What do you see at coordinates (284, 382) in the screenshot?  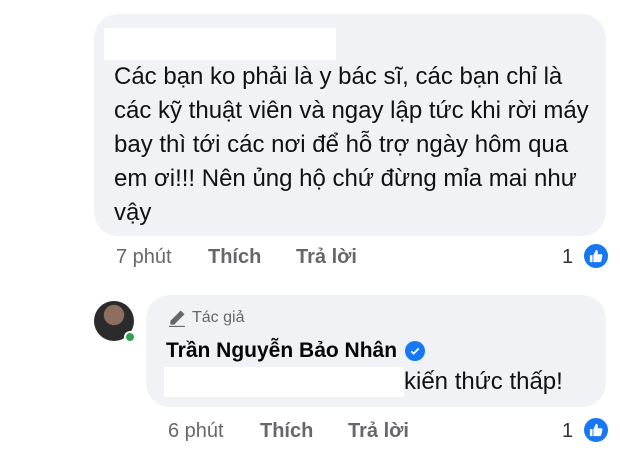 I see `redacted-mention` at bounding box center [284, 382].